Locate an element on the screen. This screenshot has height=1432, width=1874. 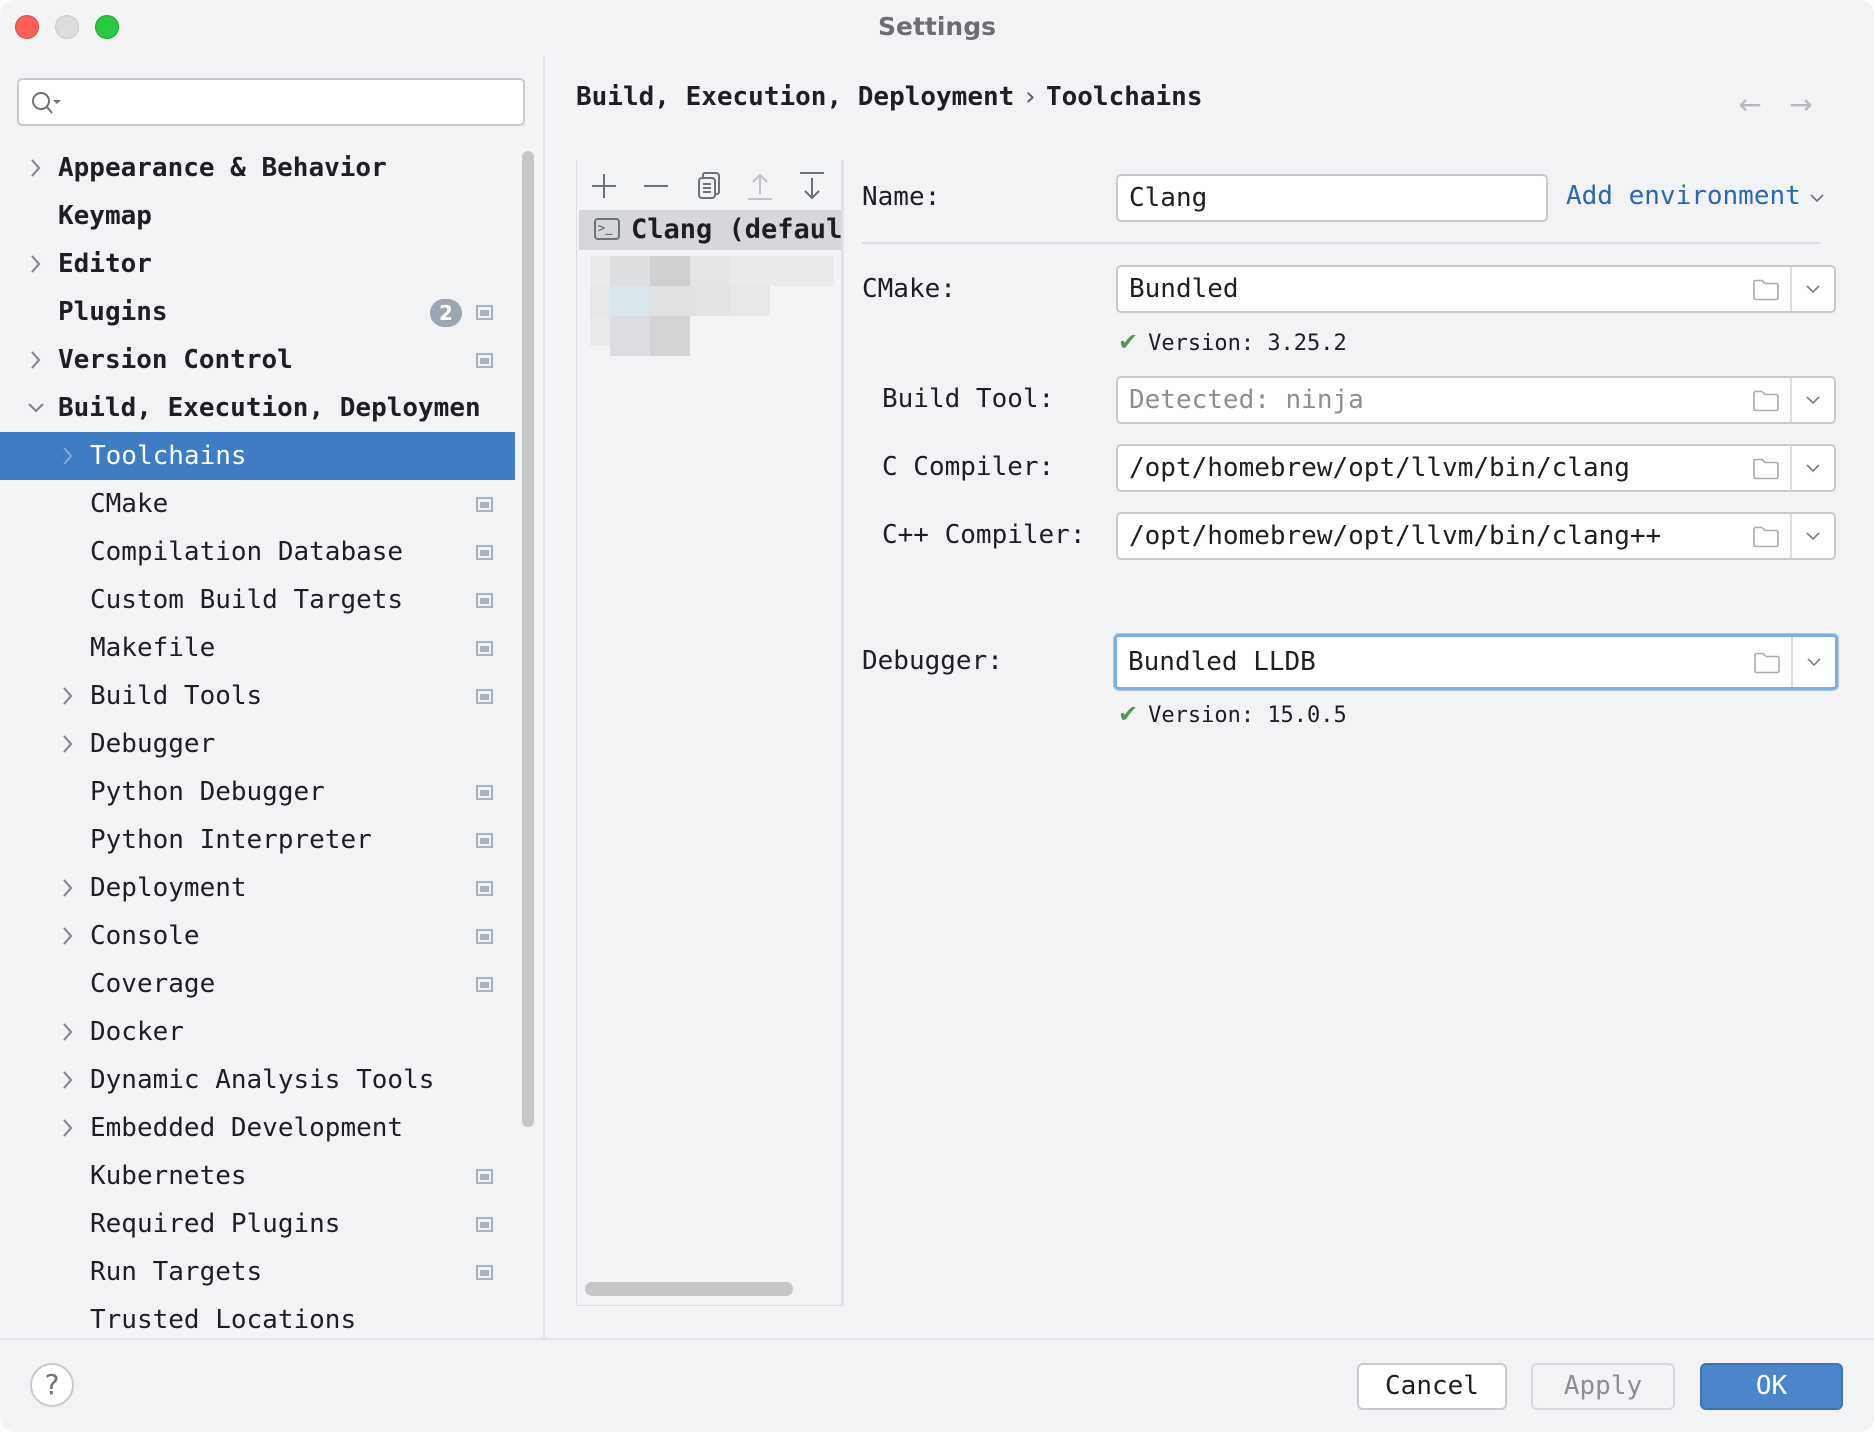
back-arrow-icon: ← is located at coordinates (1750, 105).